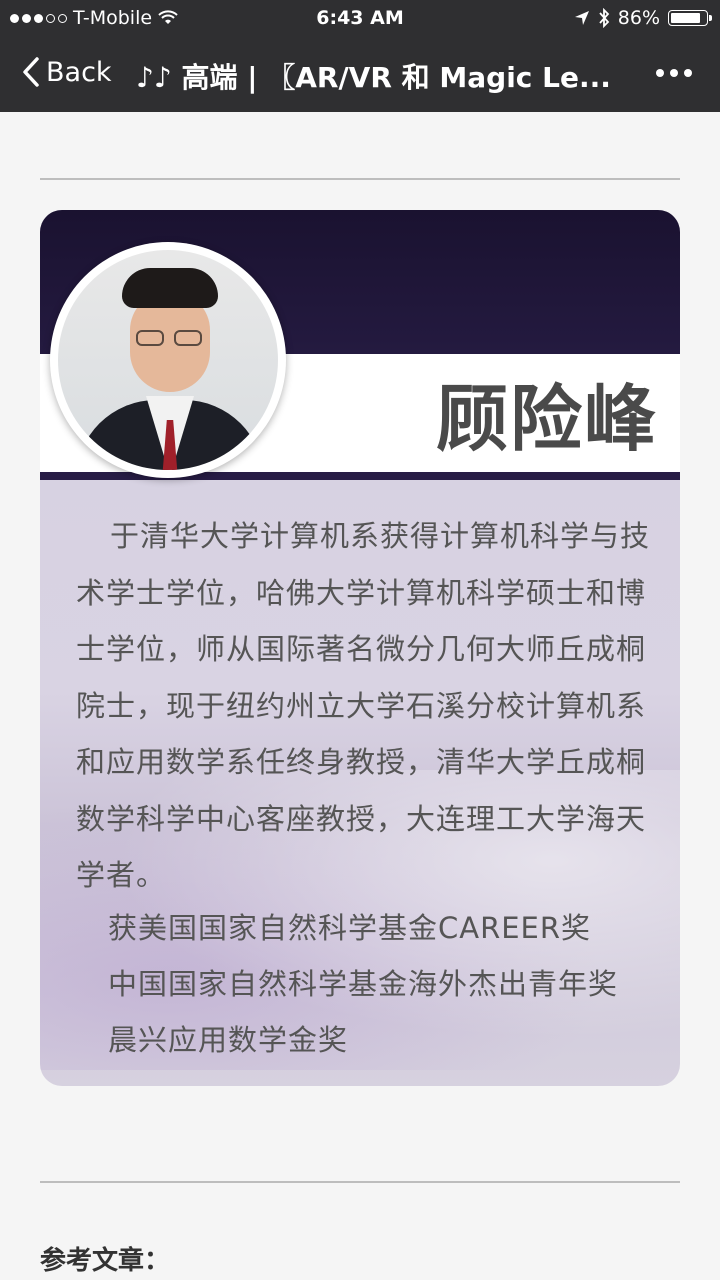 The height and width of the screenshot is (1280, 720). Describe the element at coordinates (31, 72) in the screenshot. I see `chevron-left-icon` at that location.